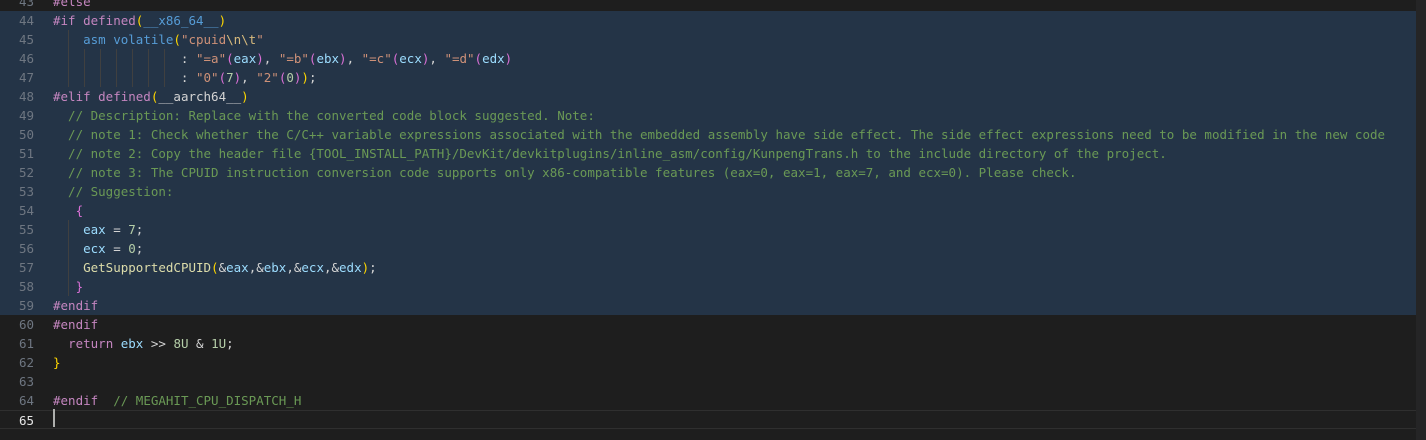 The height and width of the screenshot is (440, 1426). What do you see at coordinates (708, 20) in the screenshot?
I see `code-line: 44 #if defined(__x86_64__)` at bounding box center [708, 20].